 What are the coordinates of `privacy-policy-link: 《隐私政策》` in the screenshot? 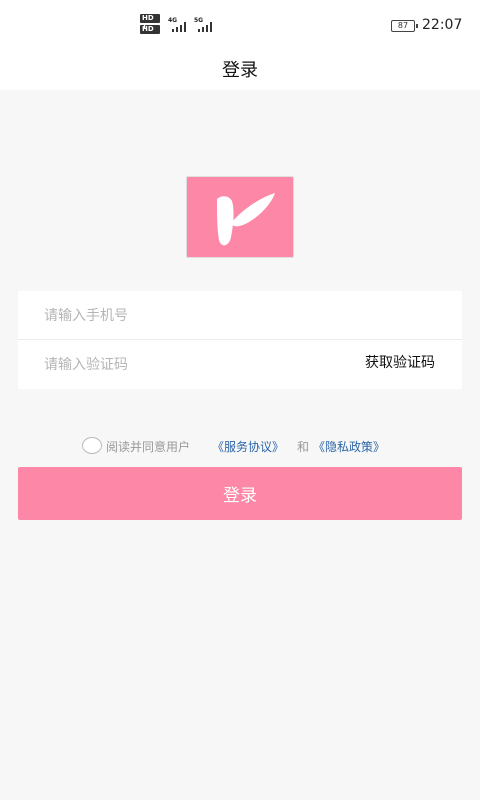 It's located at (349, 446).